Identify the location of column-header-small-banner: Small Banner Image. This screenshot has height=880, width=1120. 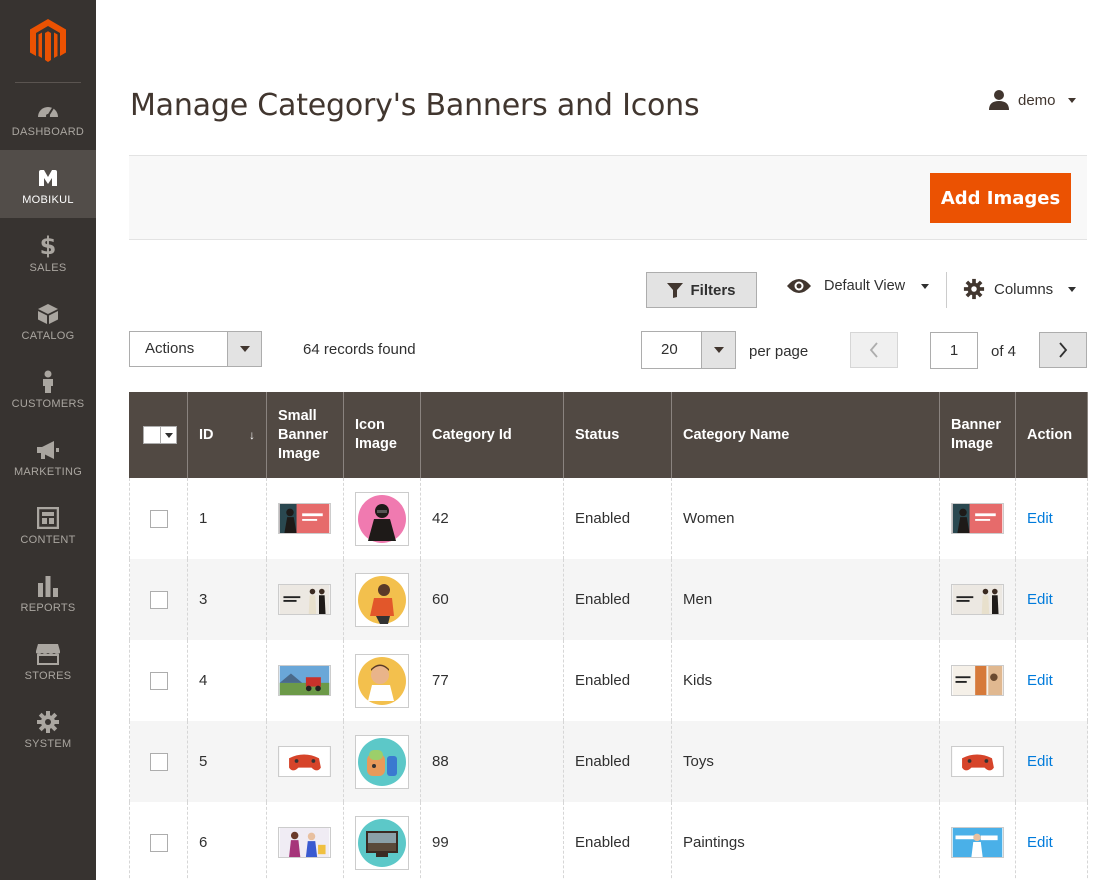
(305, 435).